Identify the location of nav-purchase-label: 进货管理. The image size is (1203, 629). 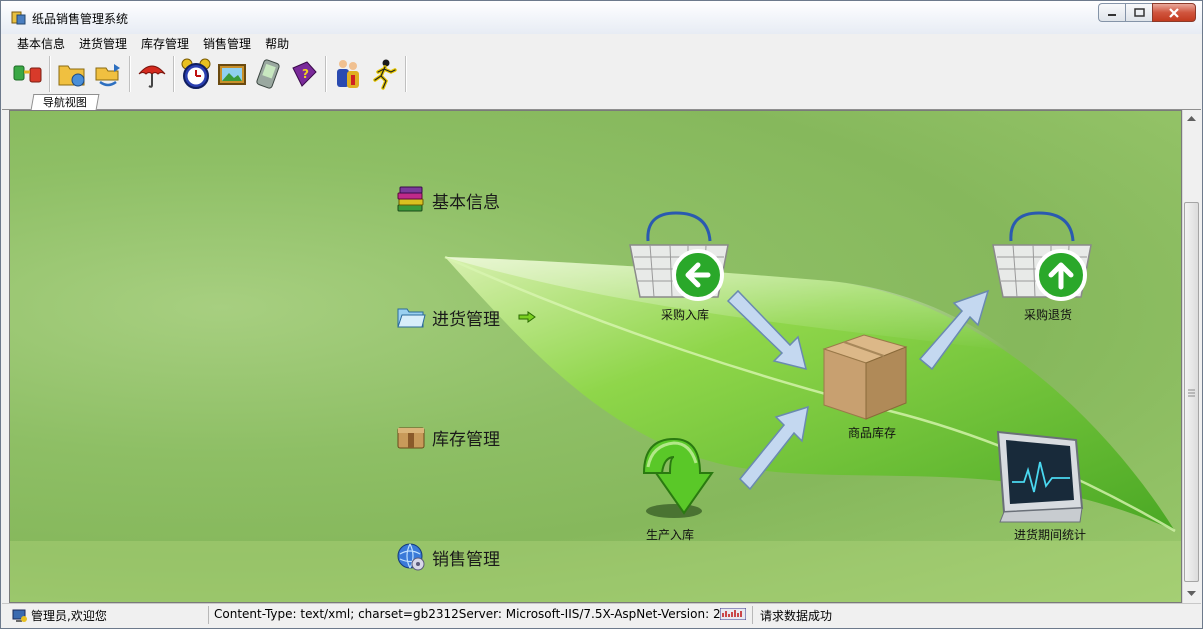
(466, 319).